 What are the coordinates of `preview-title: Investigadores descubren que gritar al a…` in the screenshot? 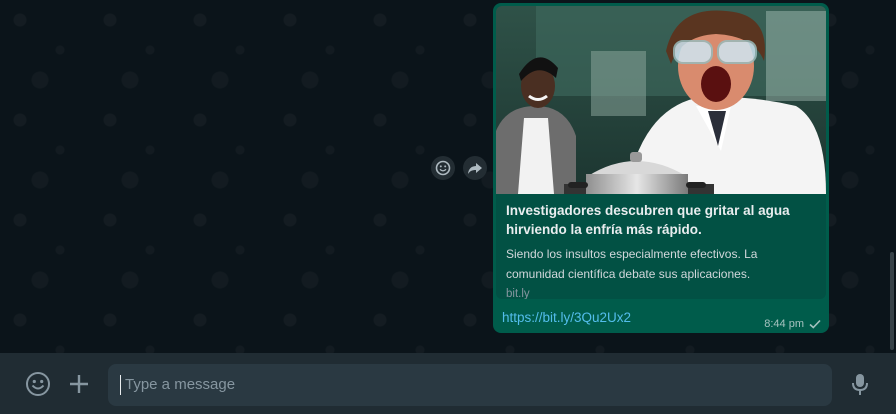 It's located at (648, 220).